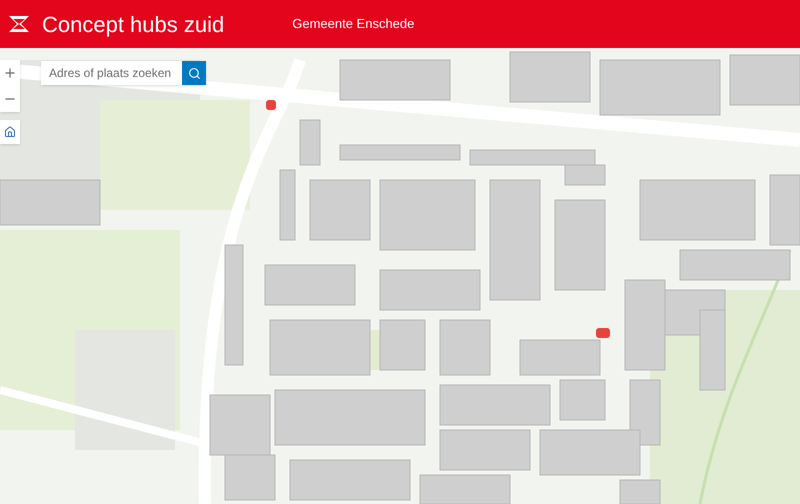  Describe the element at coordinates (353, 24) in the screenshot. I see `organization-name: Gemeente Enschede` at that location.